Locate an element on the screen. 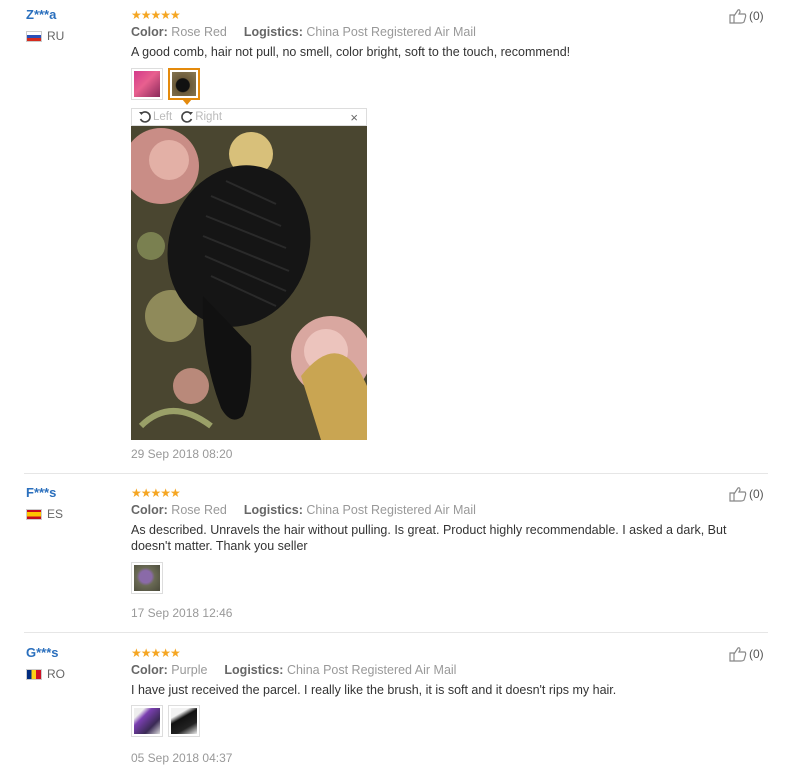 This screenshot has width=800, height=775. rotate-right-label: Right is located at coordinates (209, 117).